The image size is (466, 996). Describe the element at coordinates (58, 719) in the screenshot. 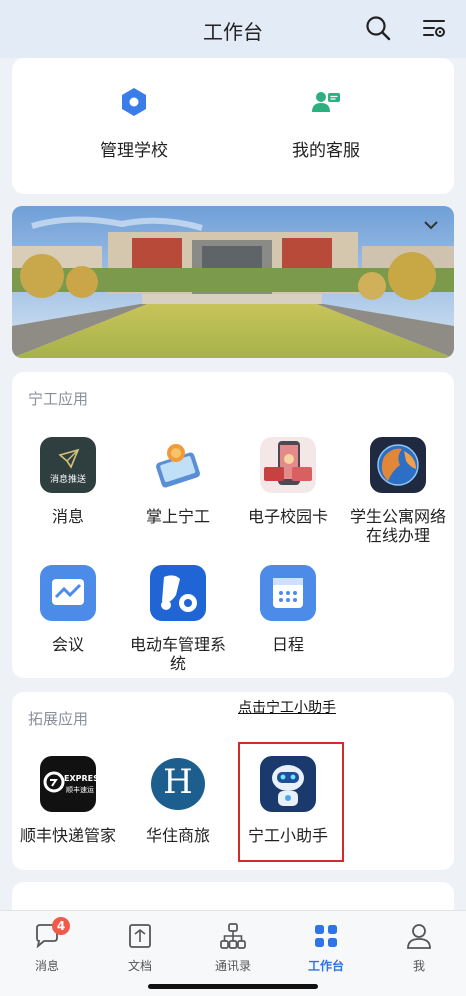

I see `section-title: 拓展应用` at that location.